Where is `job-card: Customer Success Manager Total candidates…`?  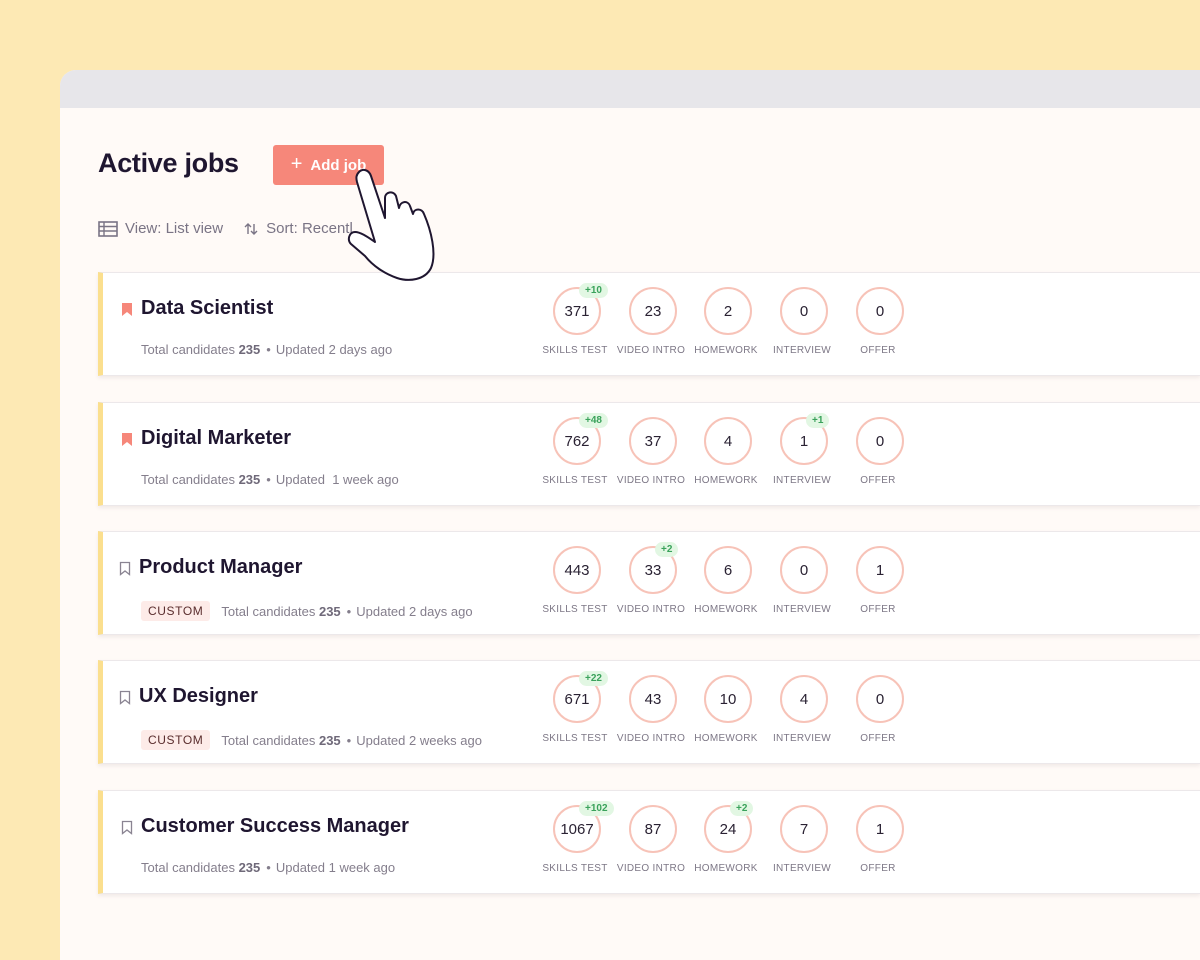
job-card: Customer Success Manager Total candidates… is located at coordinates (649, 842).